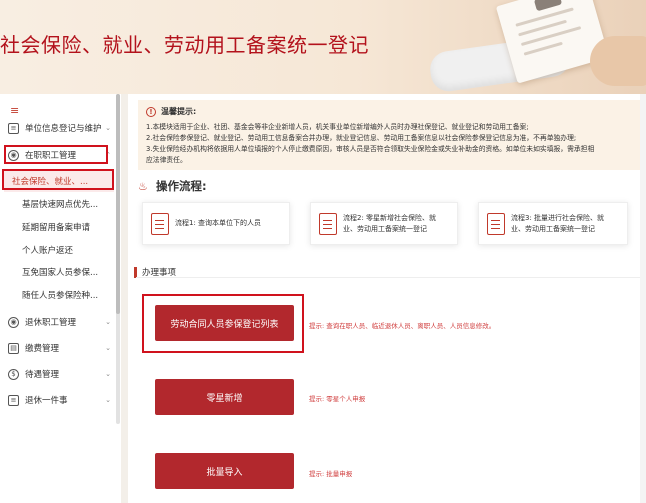 This screenshot has height=503, width=646. What do you see at coordinates (181, 186) in the screenshot?
I see `process-title: 操作流程:` at bounding box center [181, 186].